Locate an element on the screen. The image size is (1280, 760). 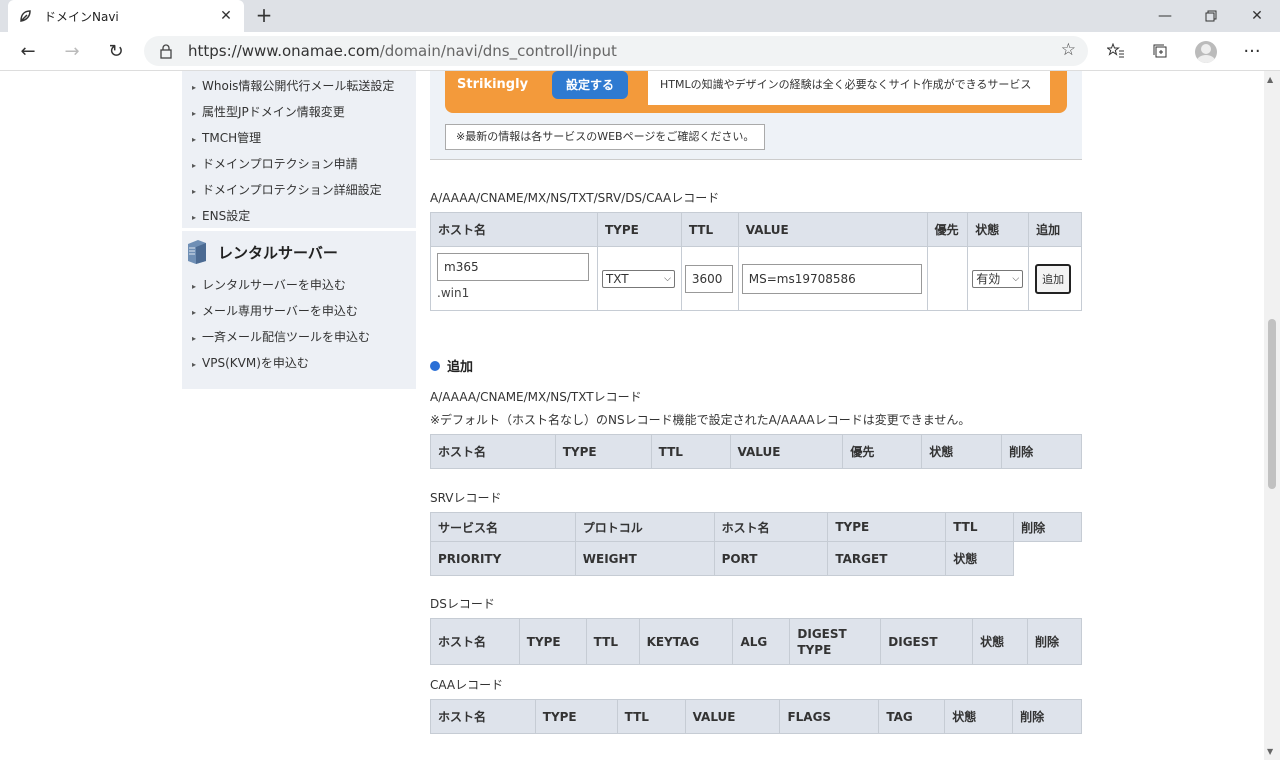
host-cell: m365 .win1 is located at coordinates (514, 278).